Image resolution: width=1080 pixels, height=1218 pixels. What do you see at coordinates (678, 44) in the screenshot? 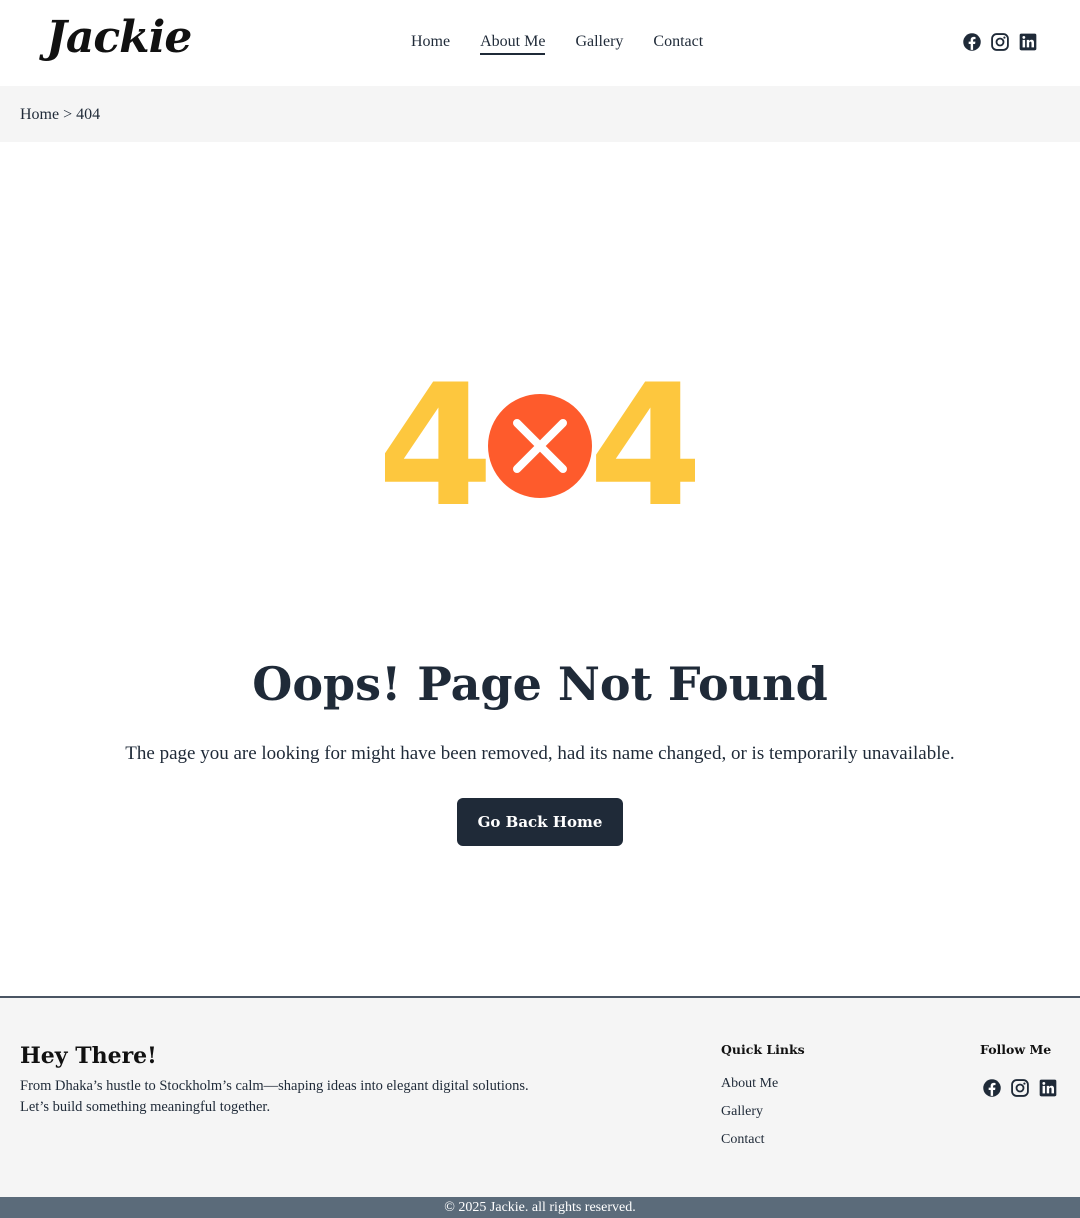
I see `nav-contact: Contact` at bounding box center [678, 44].